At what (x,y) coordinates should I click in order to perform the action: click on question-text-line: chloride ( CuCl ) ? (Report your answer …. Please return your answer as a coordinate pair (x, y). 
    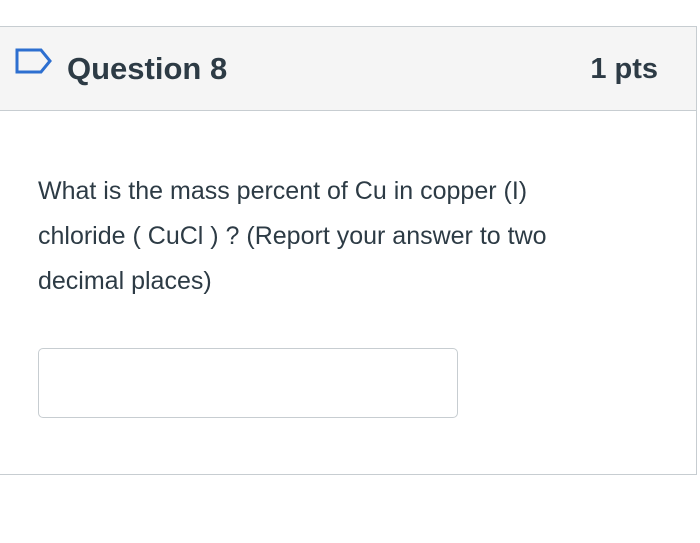
    Looking at the image, I should click on (292, 236).